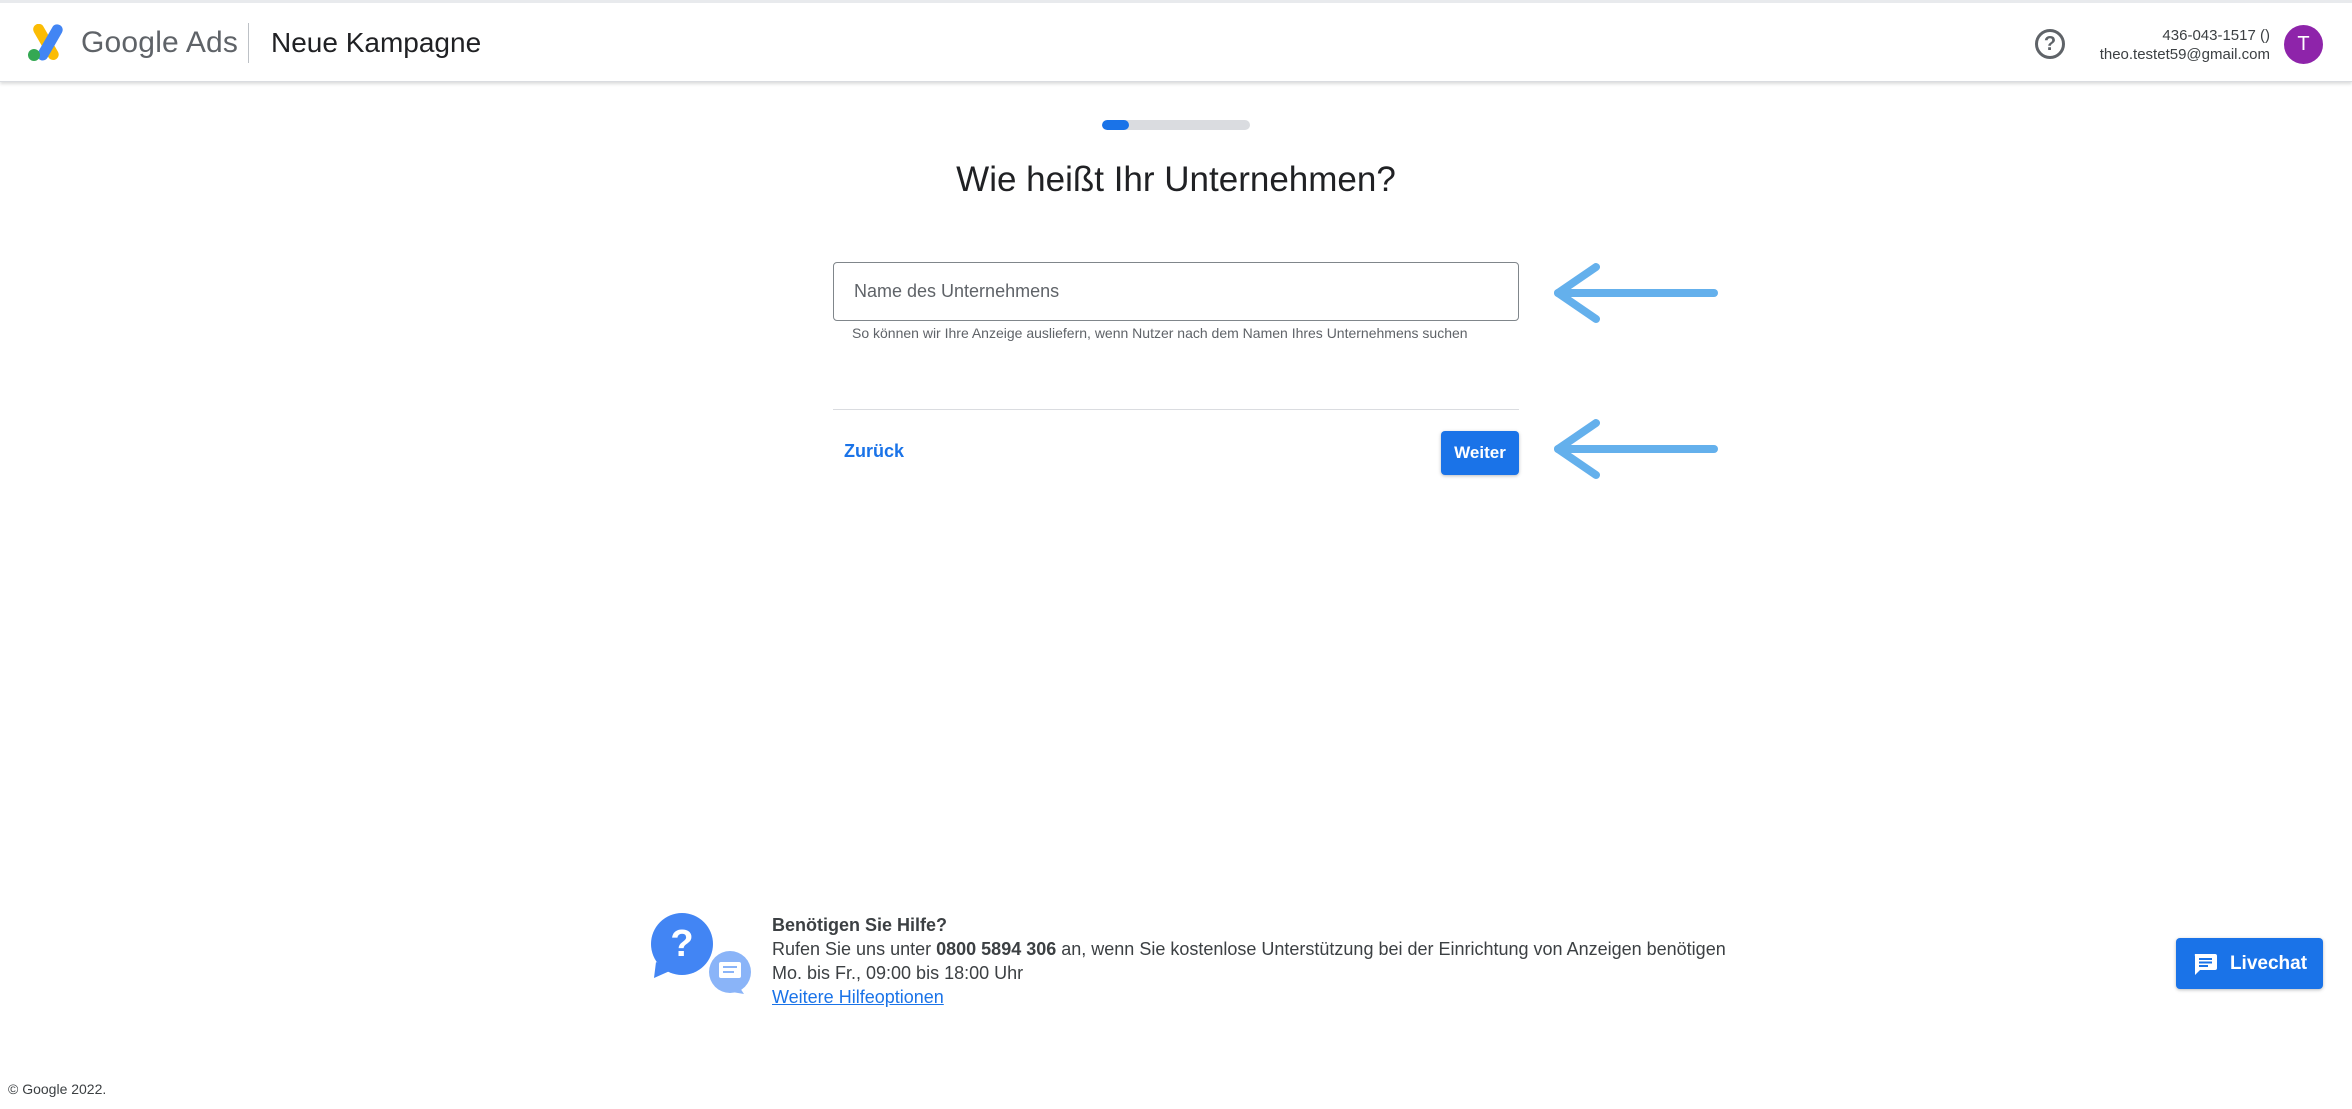 The height and width of the screenshot is (1109, 2352). I want to click on help-phone-number: 0800 5894 306, so click(996, 949).